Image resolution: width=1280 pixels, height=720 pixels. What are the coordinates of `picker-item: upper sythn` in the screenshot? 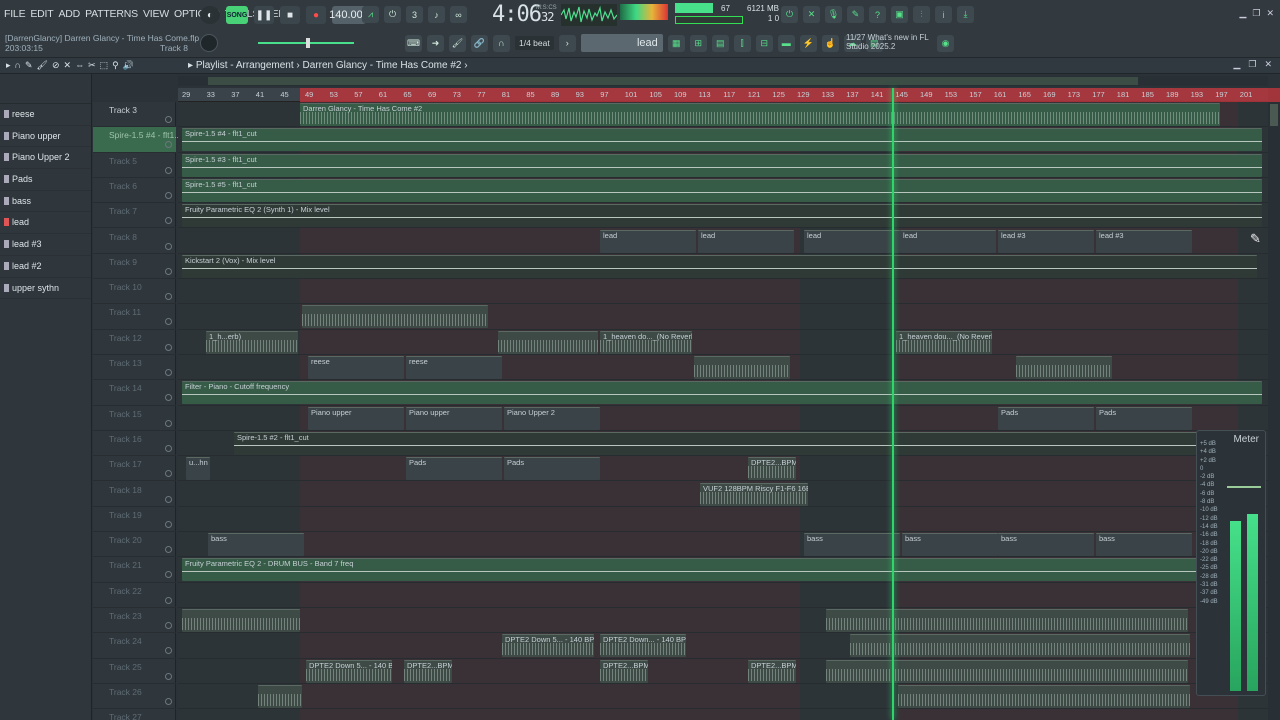 It's located at (45, 289).